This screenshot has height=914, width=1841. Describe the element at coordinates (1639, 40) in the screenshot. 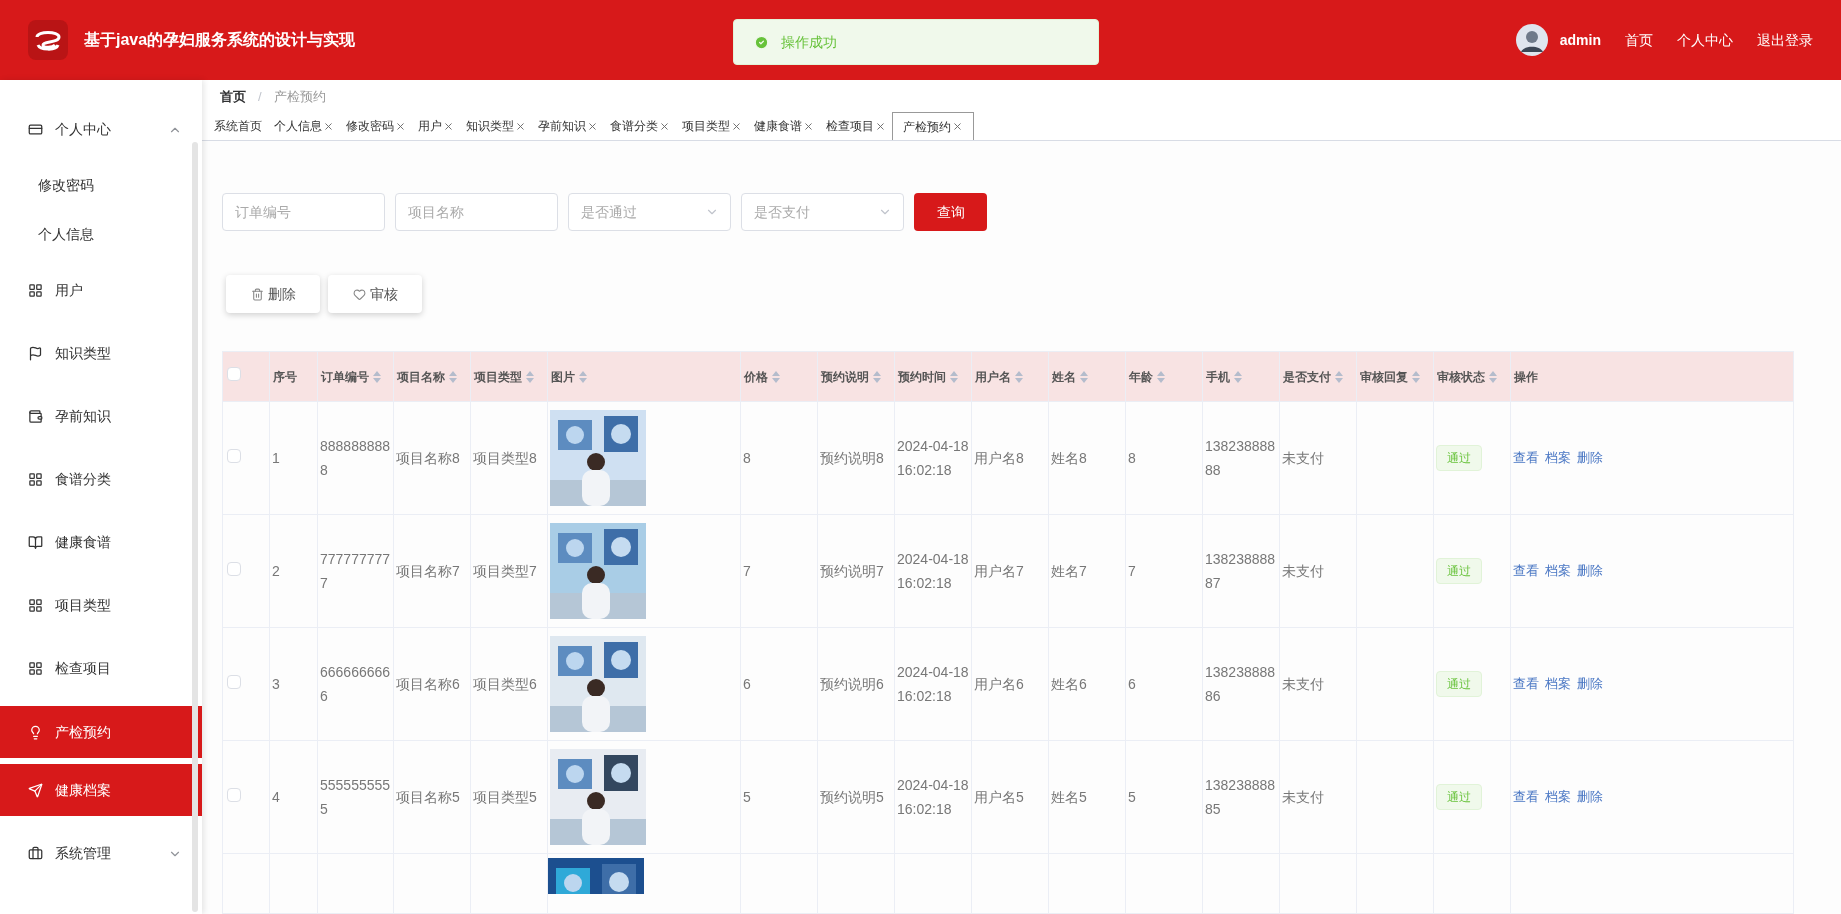

I see `header-link: 首页` at that location.